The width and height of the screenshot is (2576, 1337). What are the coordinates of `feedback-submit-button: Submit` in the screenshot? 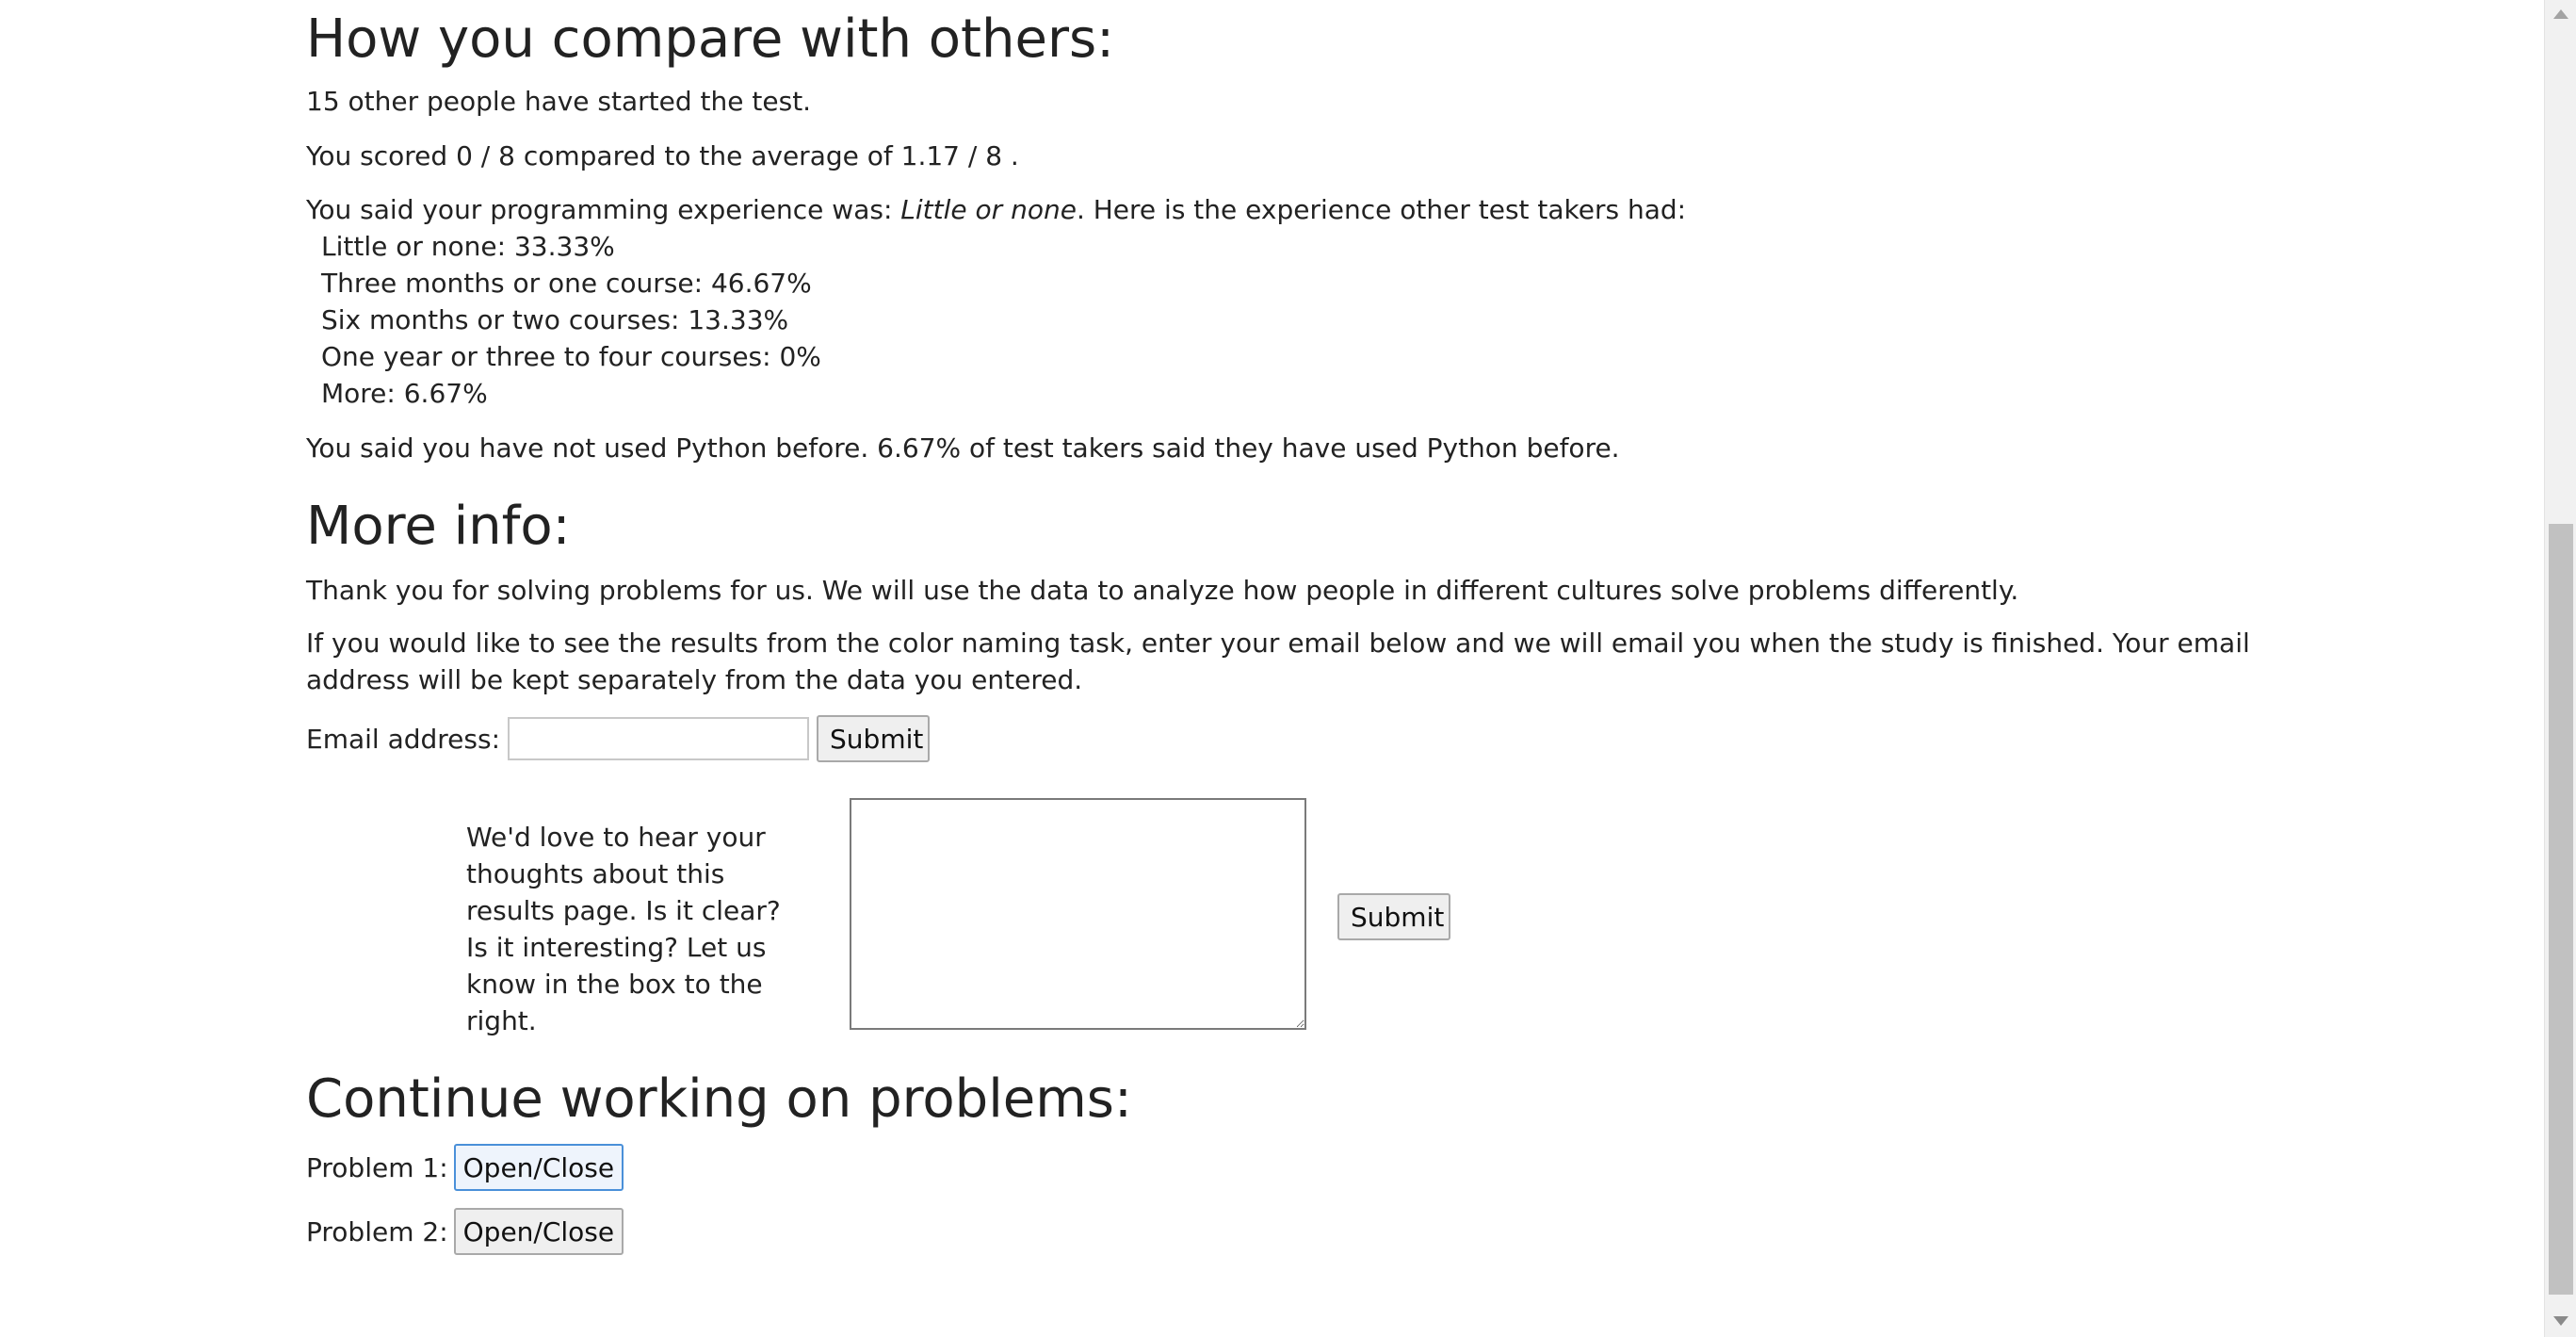 It's located at (1393, 916).